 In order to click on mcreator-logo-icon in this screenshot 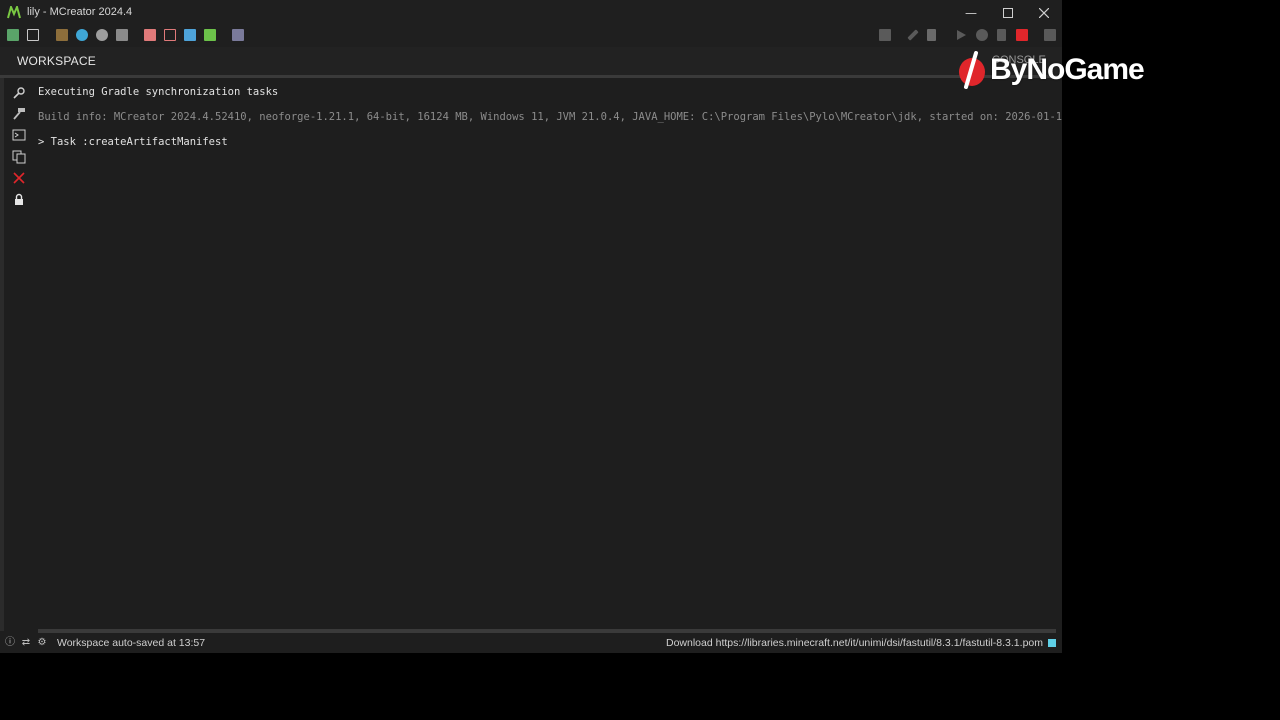, I will do `click(14, 12)`.